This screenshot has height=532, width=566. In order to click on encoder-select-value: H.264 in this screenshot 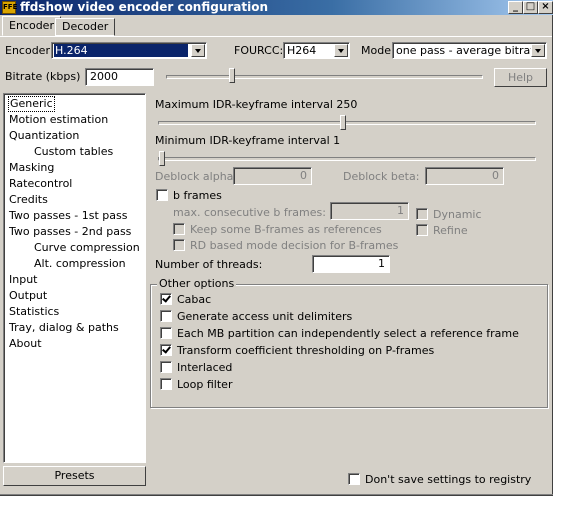, I will do `click(121, 50)`.